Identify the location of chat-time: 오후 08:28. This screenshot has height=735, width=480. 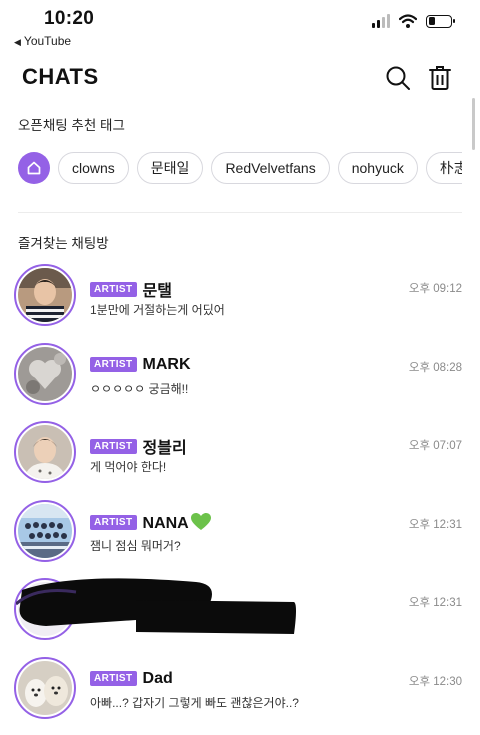
(435, 367).